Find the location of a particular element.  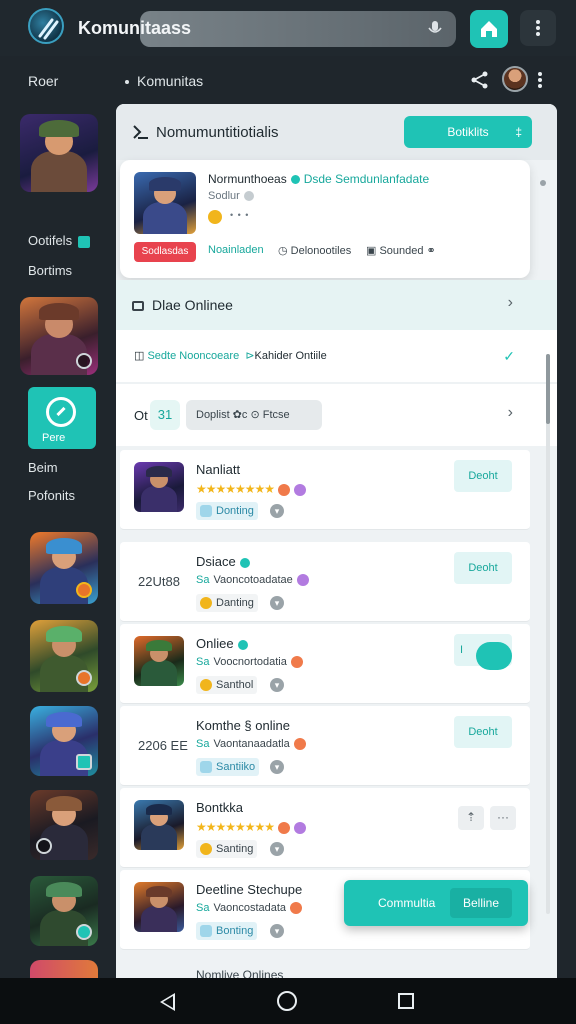

rail-label: Bortims is located at coordinates (50, 270).